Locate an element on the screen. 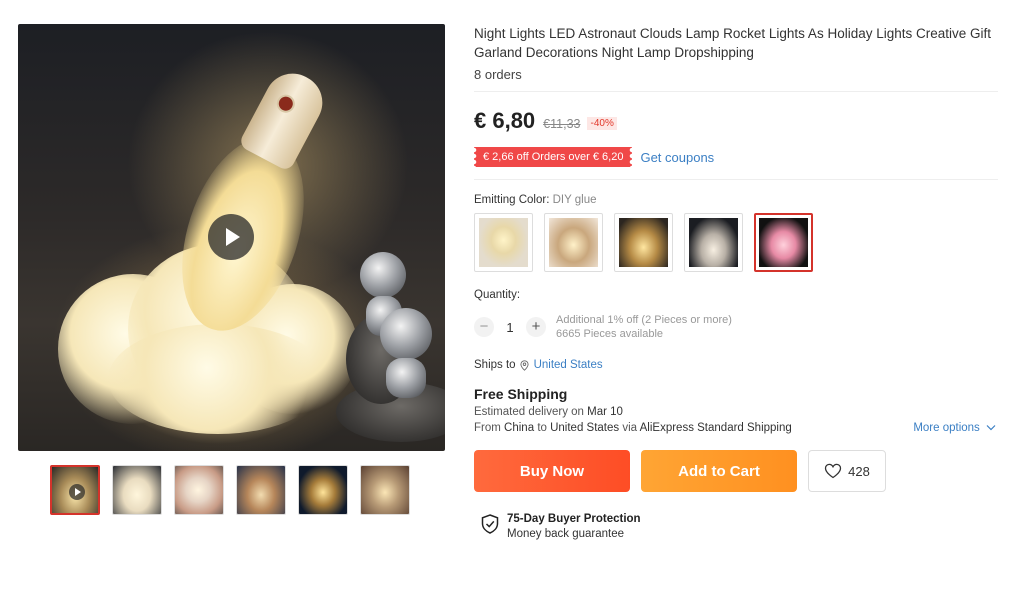 The width and height of the screenshot is (1024, 595). variant-label-row: Emitting Color: DIY glue is located at coordinates (737, 200).